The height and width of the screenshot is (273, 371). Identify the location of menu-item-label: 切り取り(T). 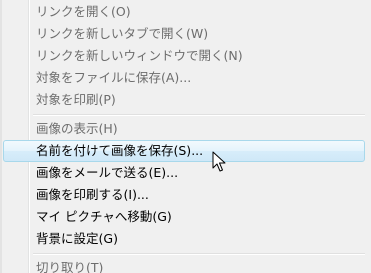
(70, 266).